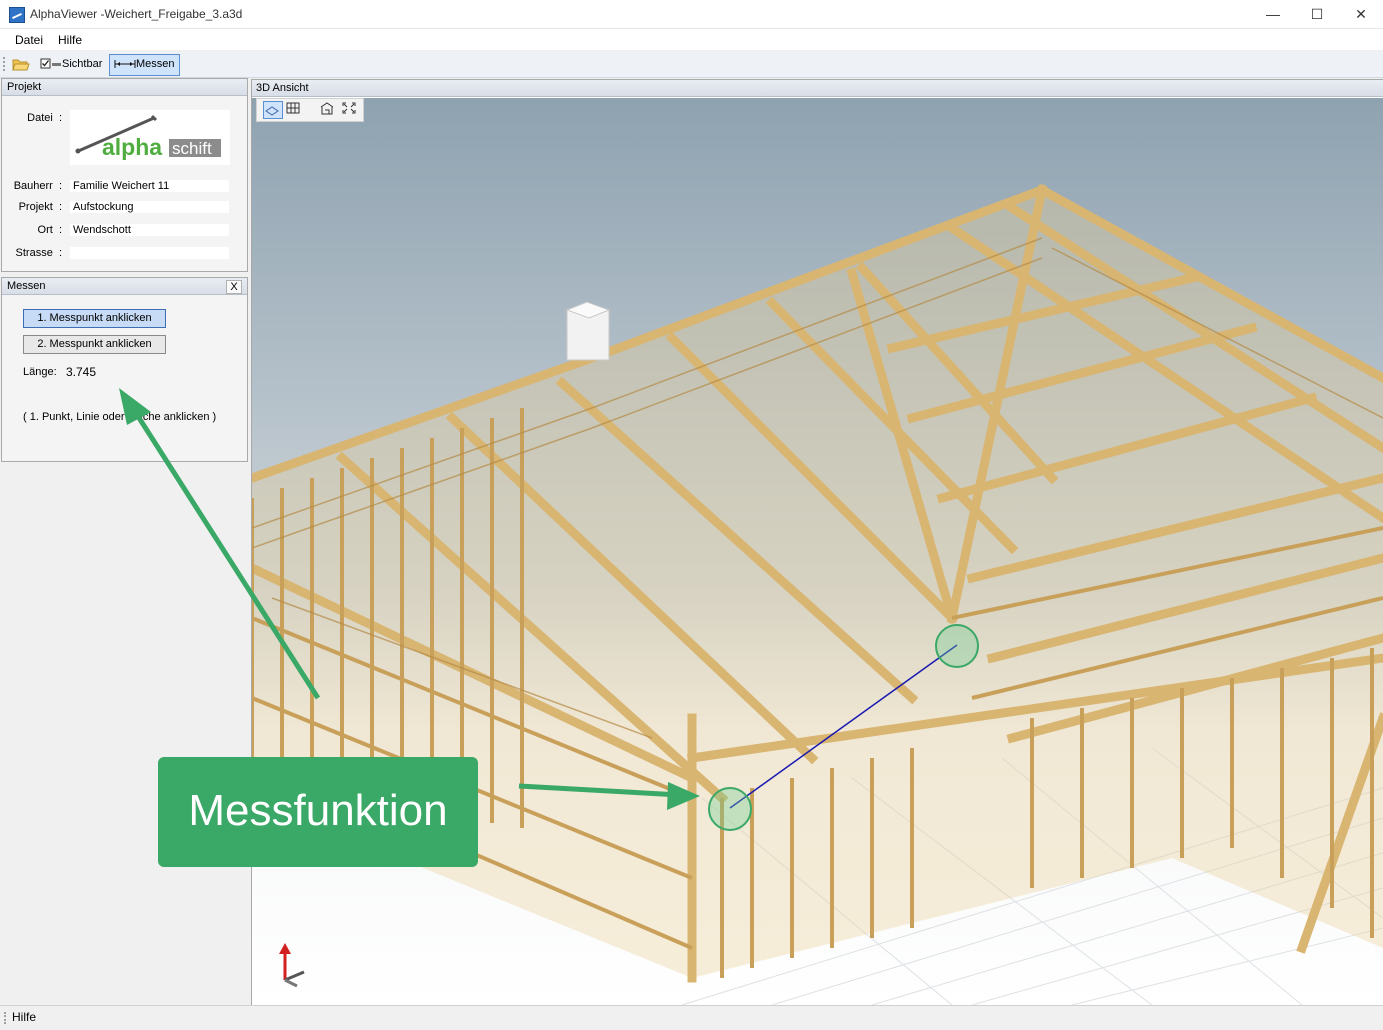 The image size is (1383, 1030). What do you see at coordinates (1273, 14) in the screenshot?
I see `minimize-button: —` at bounding box center [1273, 14].